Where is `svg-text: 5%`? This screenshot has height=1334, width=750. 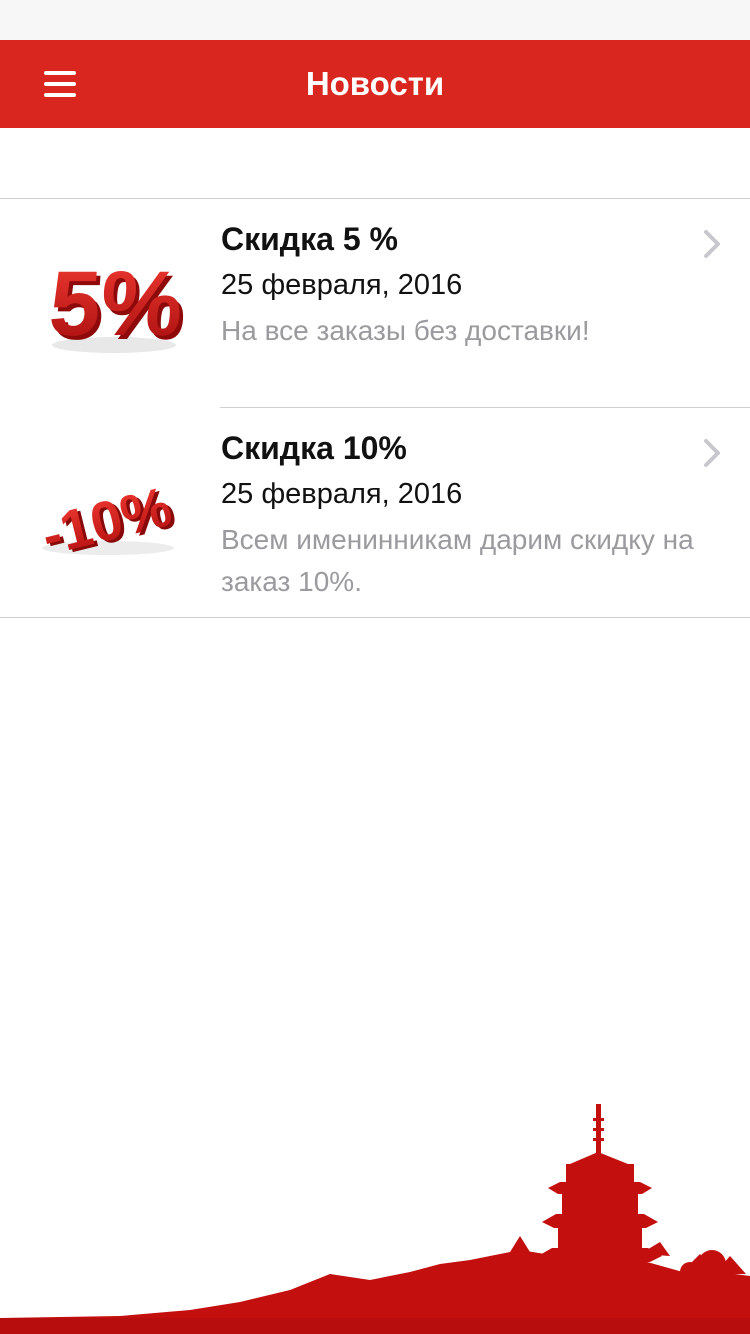
svg-text: 5% is located at coordinates (116, 303).